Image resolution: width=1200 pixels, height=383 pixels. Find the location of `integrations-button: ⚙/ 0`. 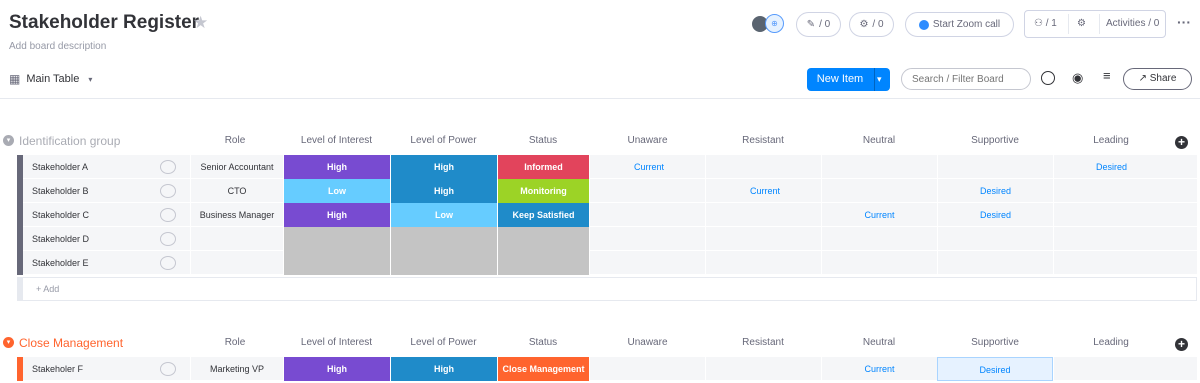

integrations-button: ⚙/ 0 is located at coordinates (871, 24).